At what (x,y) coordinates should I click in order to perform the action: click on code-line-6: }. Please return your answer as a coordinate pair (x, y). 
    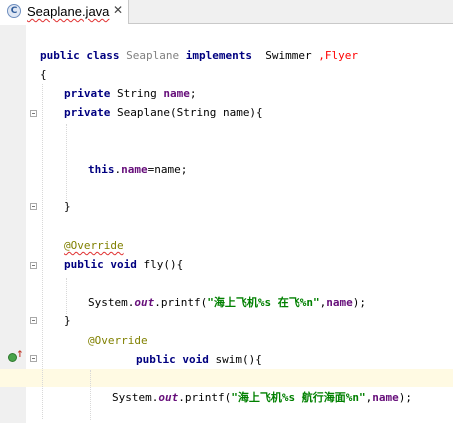
    Looking at the image, I should click on (67, 207).